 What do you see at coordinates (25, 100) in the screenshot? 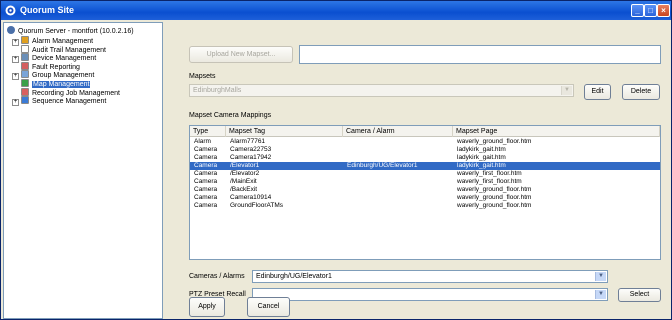
I see `sequence-icon` at bounding box center [25, 100].